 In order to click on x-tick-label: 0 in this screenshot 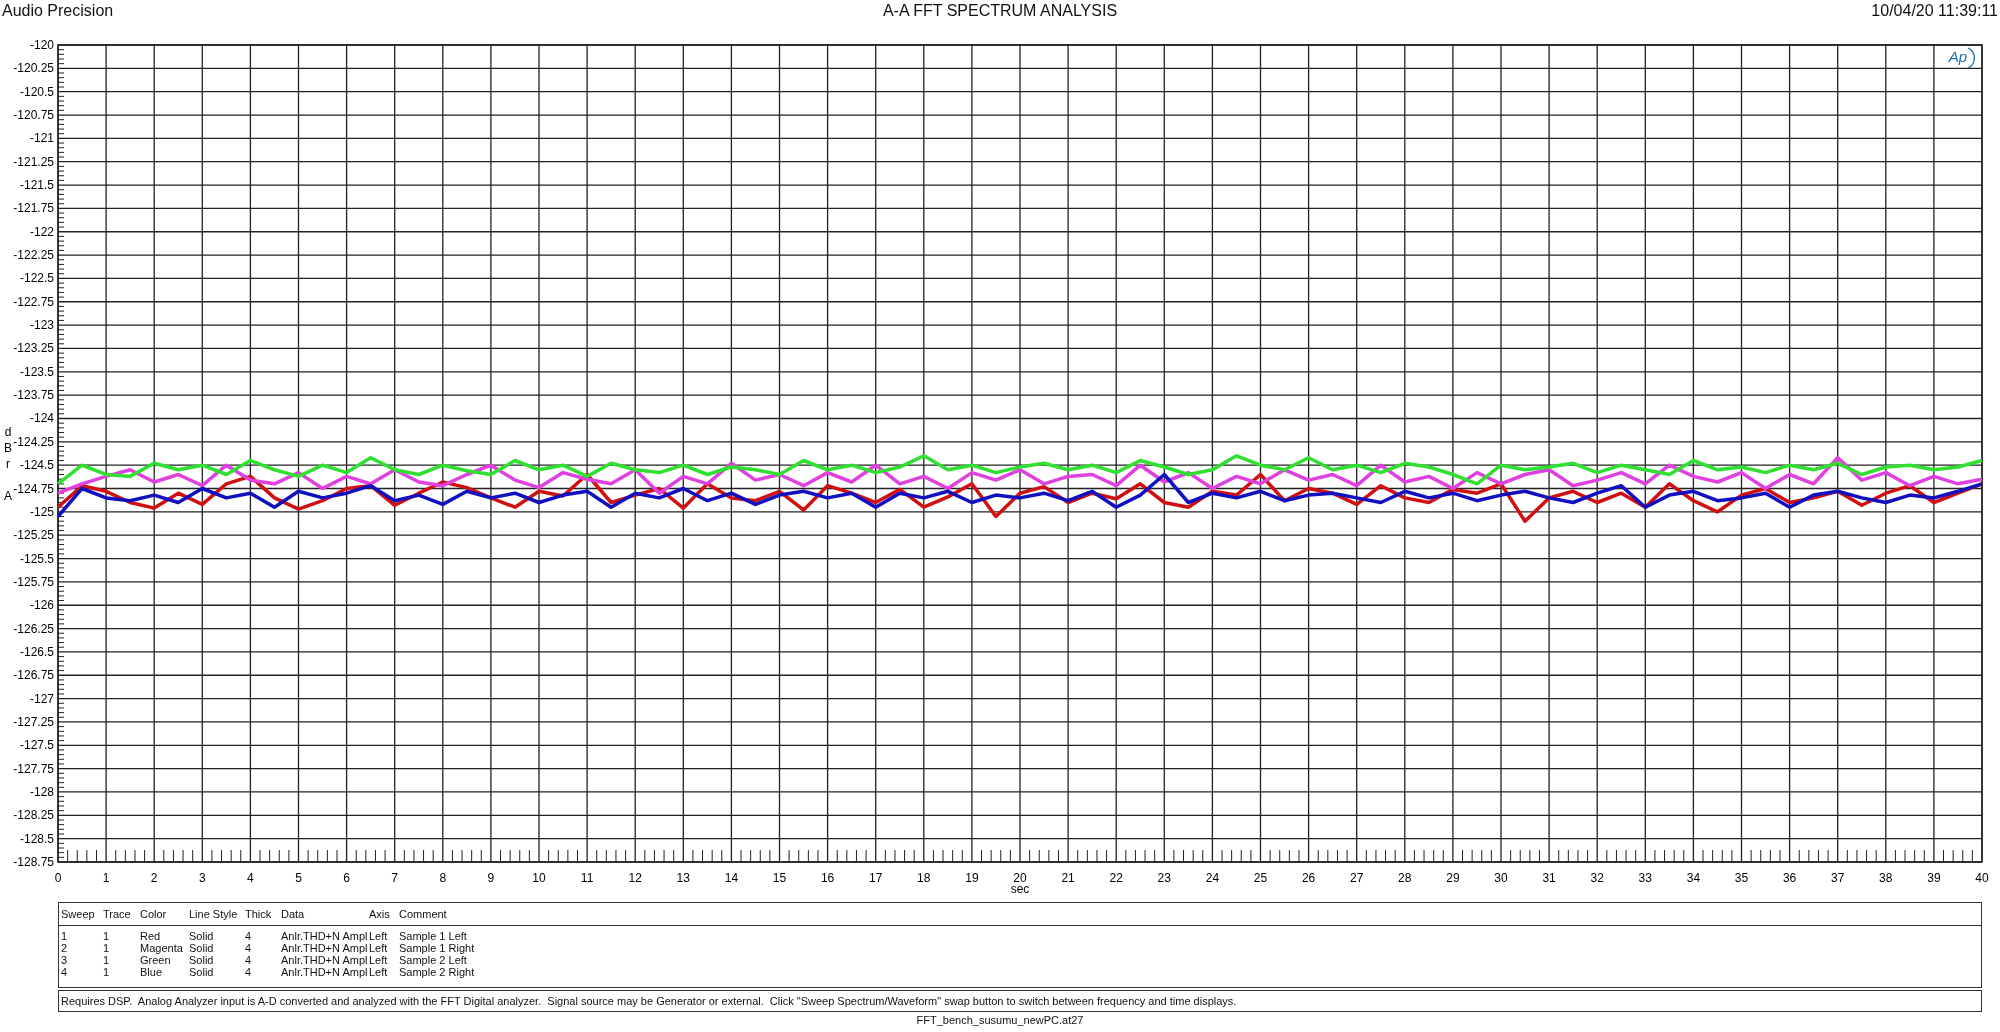, I will do `click(58, 878)`.